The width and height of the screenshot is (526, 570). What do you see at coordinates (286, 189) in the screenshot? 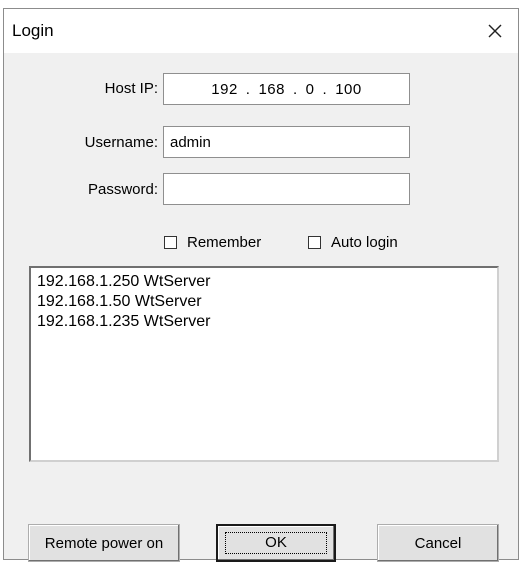
I see `password-input` at bounding box center [286, 189].